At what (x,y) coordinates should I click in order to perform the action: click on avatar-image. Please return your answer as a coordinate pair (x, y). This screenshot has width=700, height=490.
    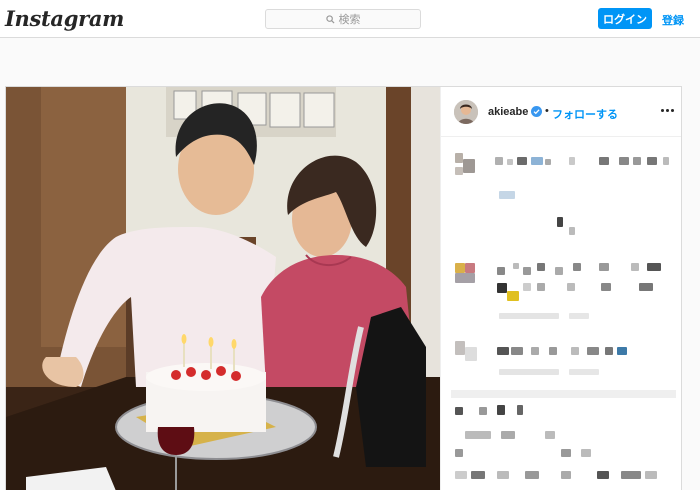
    Looking at the image, I should click on (466, 112).